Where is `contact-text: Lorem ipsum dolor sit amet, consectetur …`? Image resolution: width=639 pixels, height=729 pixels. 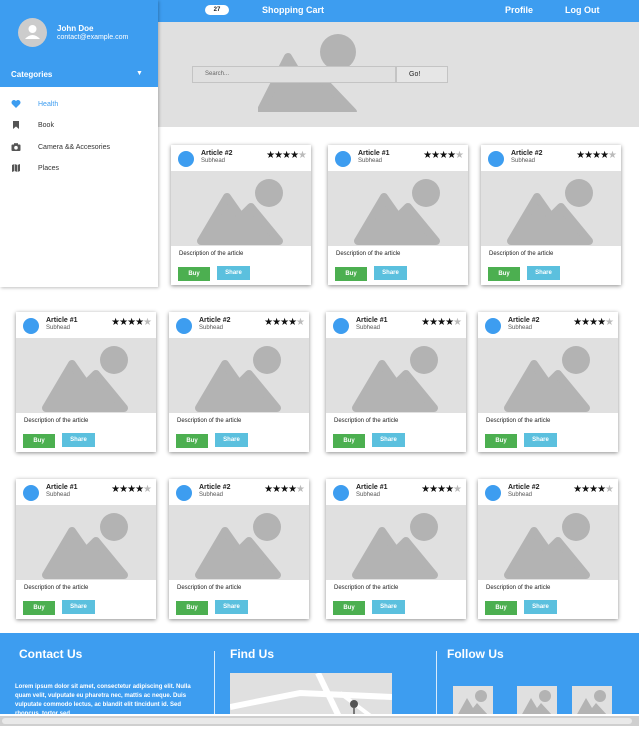
contact-text: Lorem ipsum dolor sit amet, consectetur … is located at coordinates (103, 699).